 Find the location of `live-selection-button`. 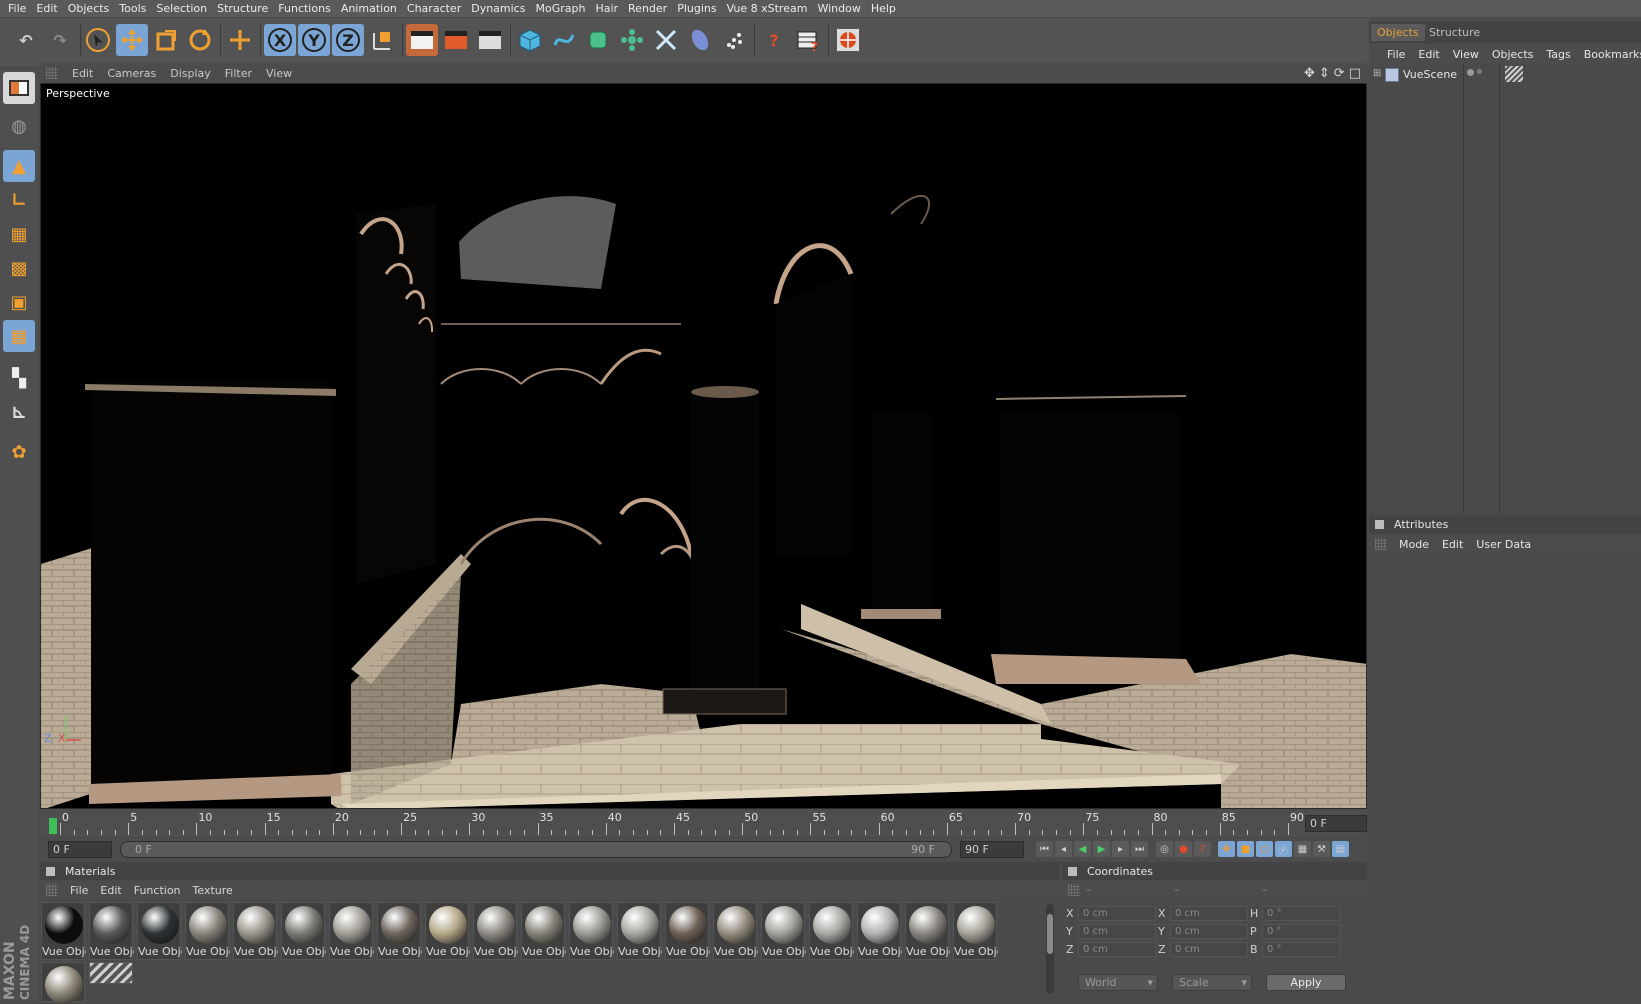

live-selection-button is located at coordinates (98, 40).